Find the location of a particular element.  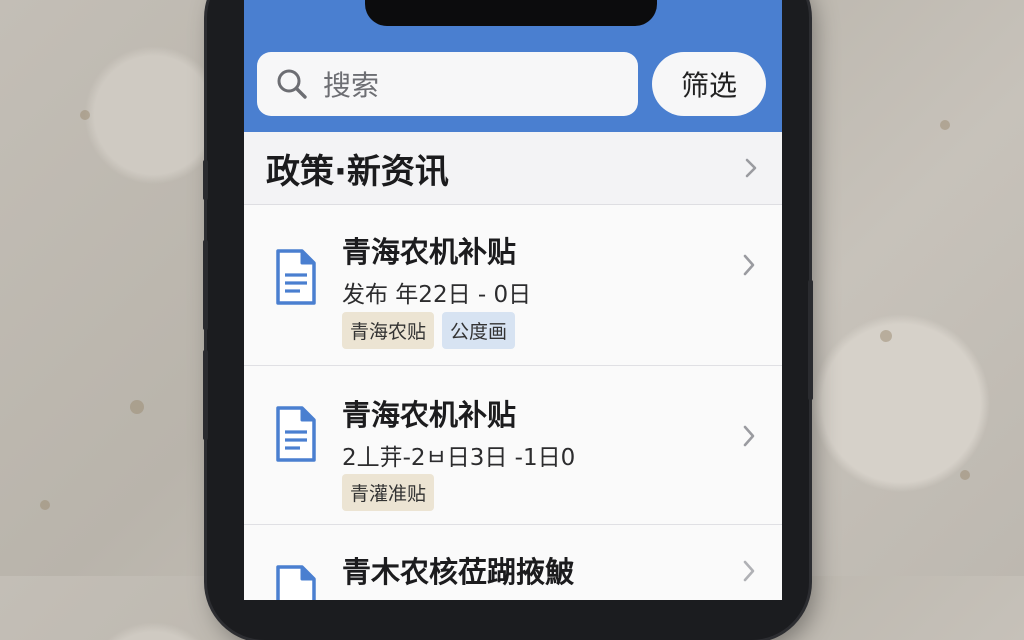

filter-button: 筛选 is located at coordinates (709, 84).